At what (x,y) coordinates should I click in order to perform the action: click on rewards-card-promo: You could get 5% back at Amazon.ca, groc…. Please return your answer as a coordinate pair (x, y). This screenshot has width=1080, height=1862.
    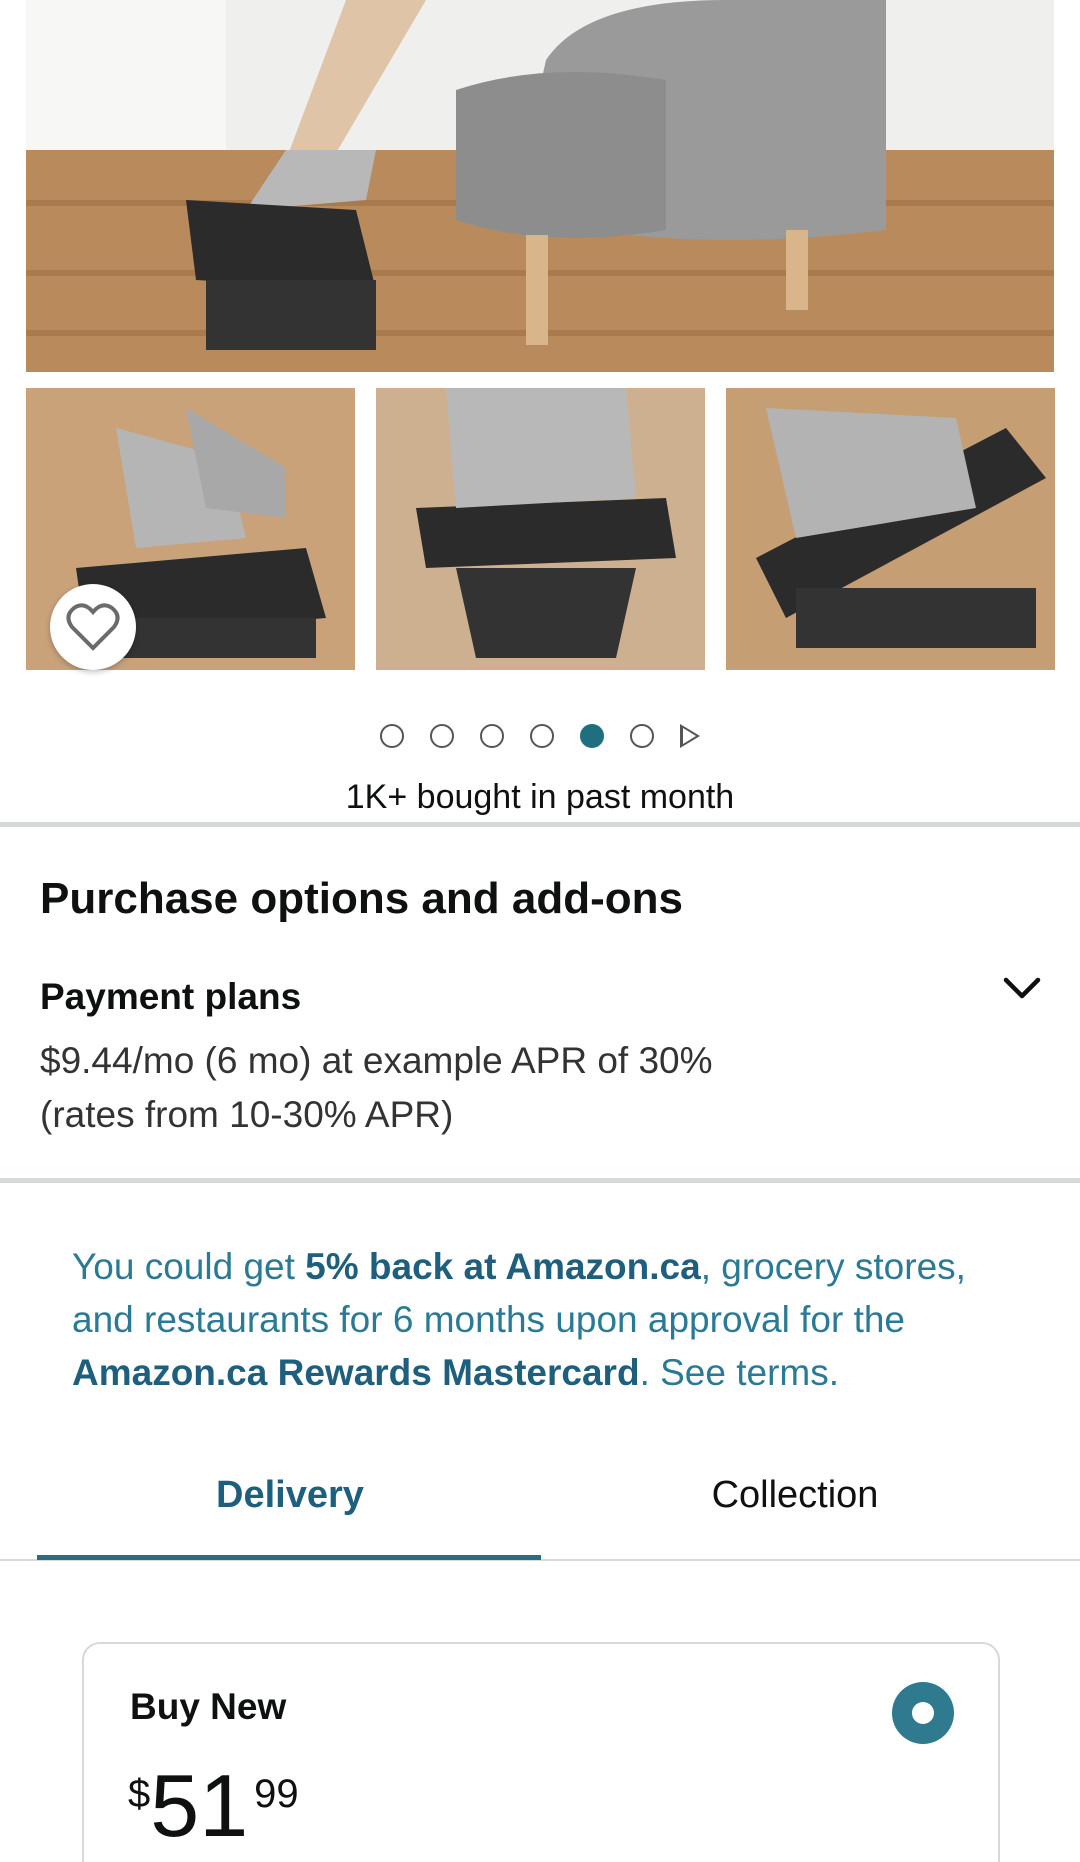
    Looking at the image, I should click on (542, 1319).